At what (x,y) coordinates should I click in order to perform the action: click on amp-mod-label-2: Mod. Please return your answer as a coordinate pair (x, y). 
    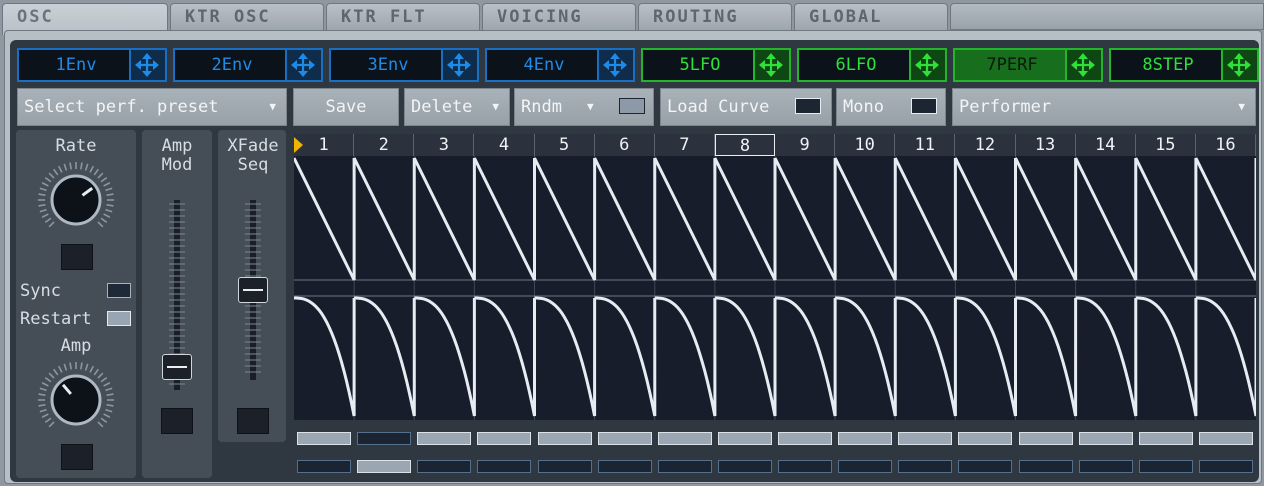
    Looking at the image, I should click on (177, 165).